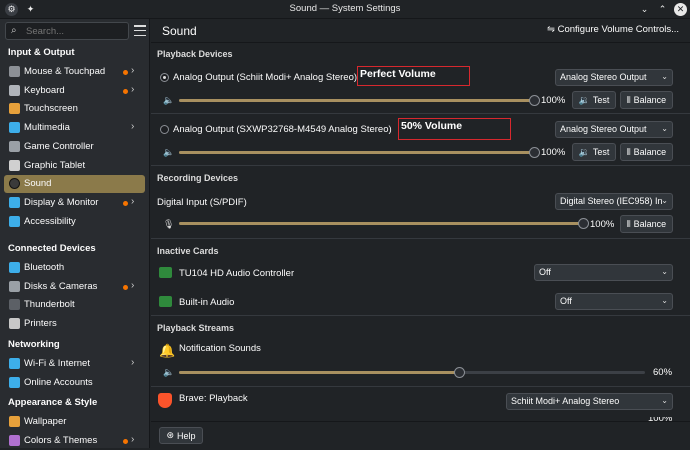  What do you see at coordinates (181, 435) in the screenshot?
I see `help-button: ⊛ Help` at bounding box center [181, 435].